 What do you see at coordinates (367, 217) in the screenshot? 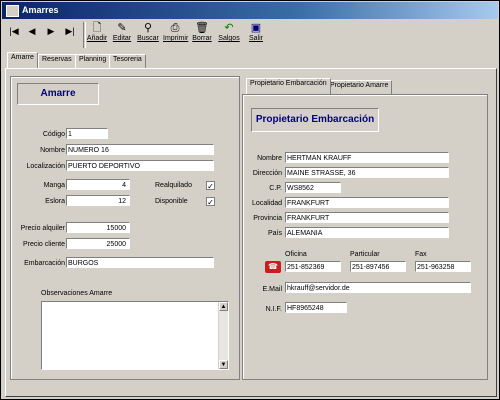
I see `prop-provincia-field: FRANKFURT` at bounding box center [367, 217].